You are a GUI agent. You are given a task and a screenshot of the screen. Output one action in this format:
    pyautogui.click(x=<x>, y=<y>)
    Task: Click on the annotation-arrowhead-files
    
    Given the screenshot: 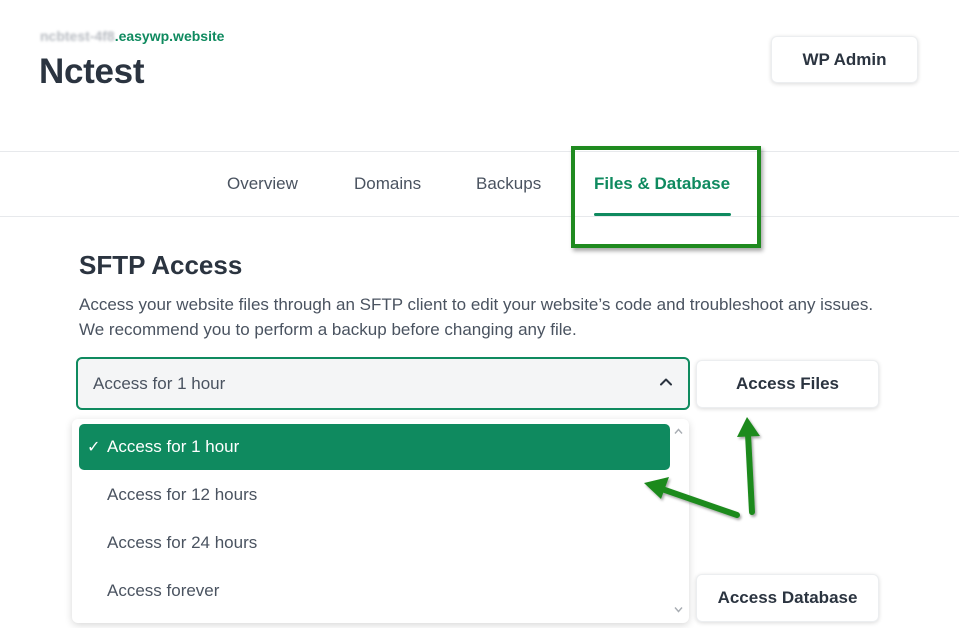 What is the action you would take?
    pyautogui.click(x=748, y=427)
    